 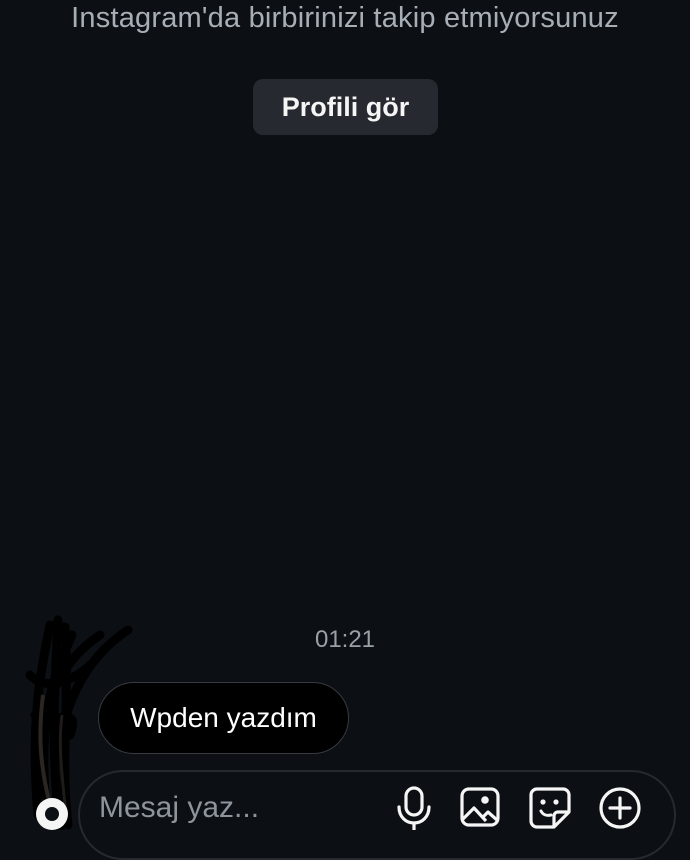 I want to click on add-button, so click(x=620, y=808).